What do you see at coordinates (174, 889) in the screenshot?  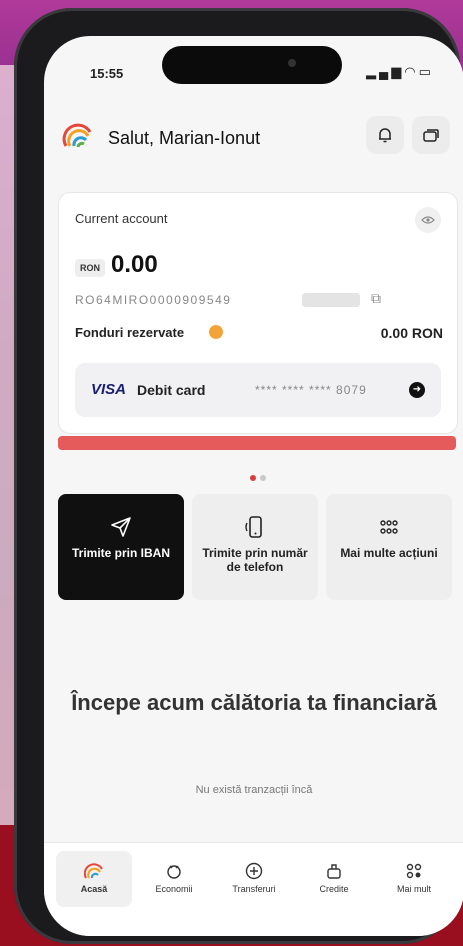 I see `nav-label: Economii` at bounding box center [174, 889].